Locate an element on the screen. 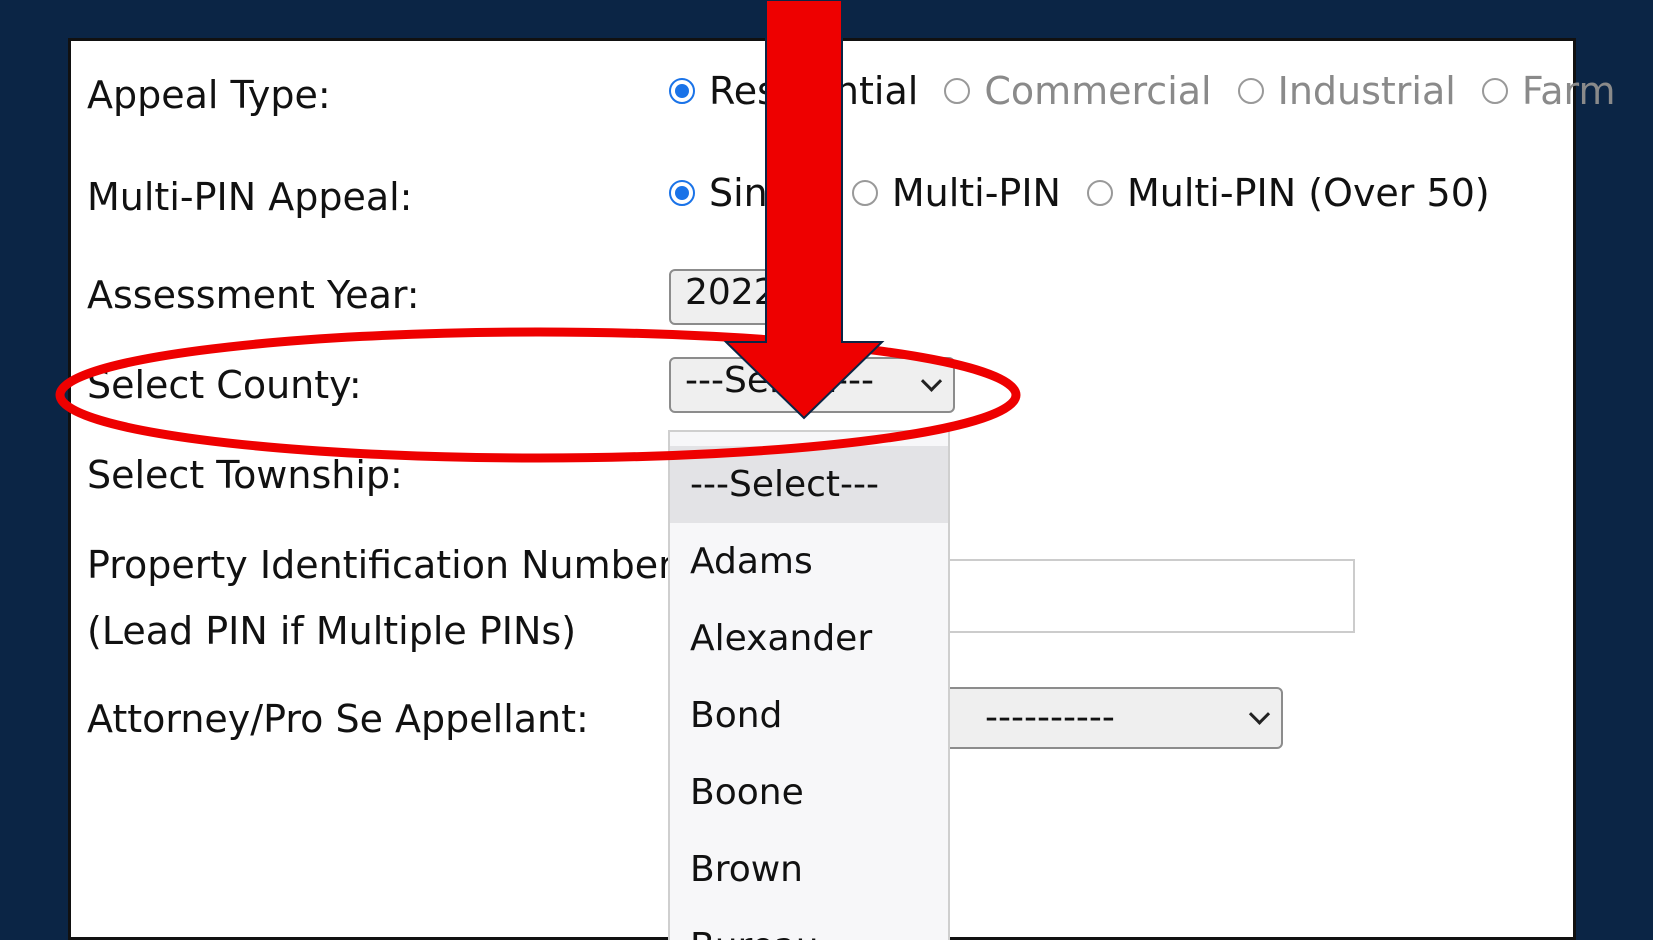 Image resolution: width=1653 pixels, height=940 pixels. multi-pin-multi-option: Multi-PIN is located at coordinates (956, 193).